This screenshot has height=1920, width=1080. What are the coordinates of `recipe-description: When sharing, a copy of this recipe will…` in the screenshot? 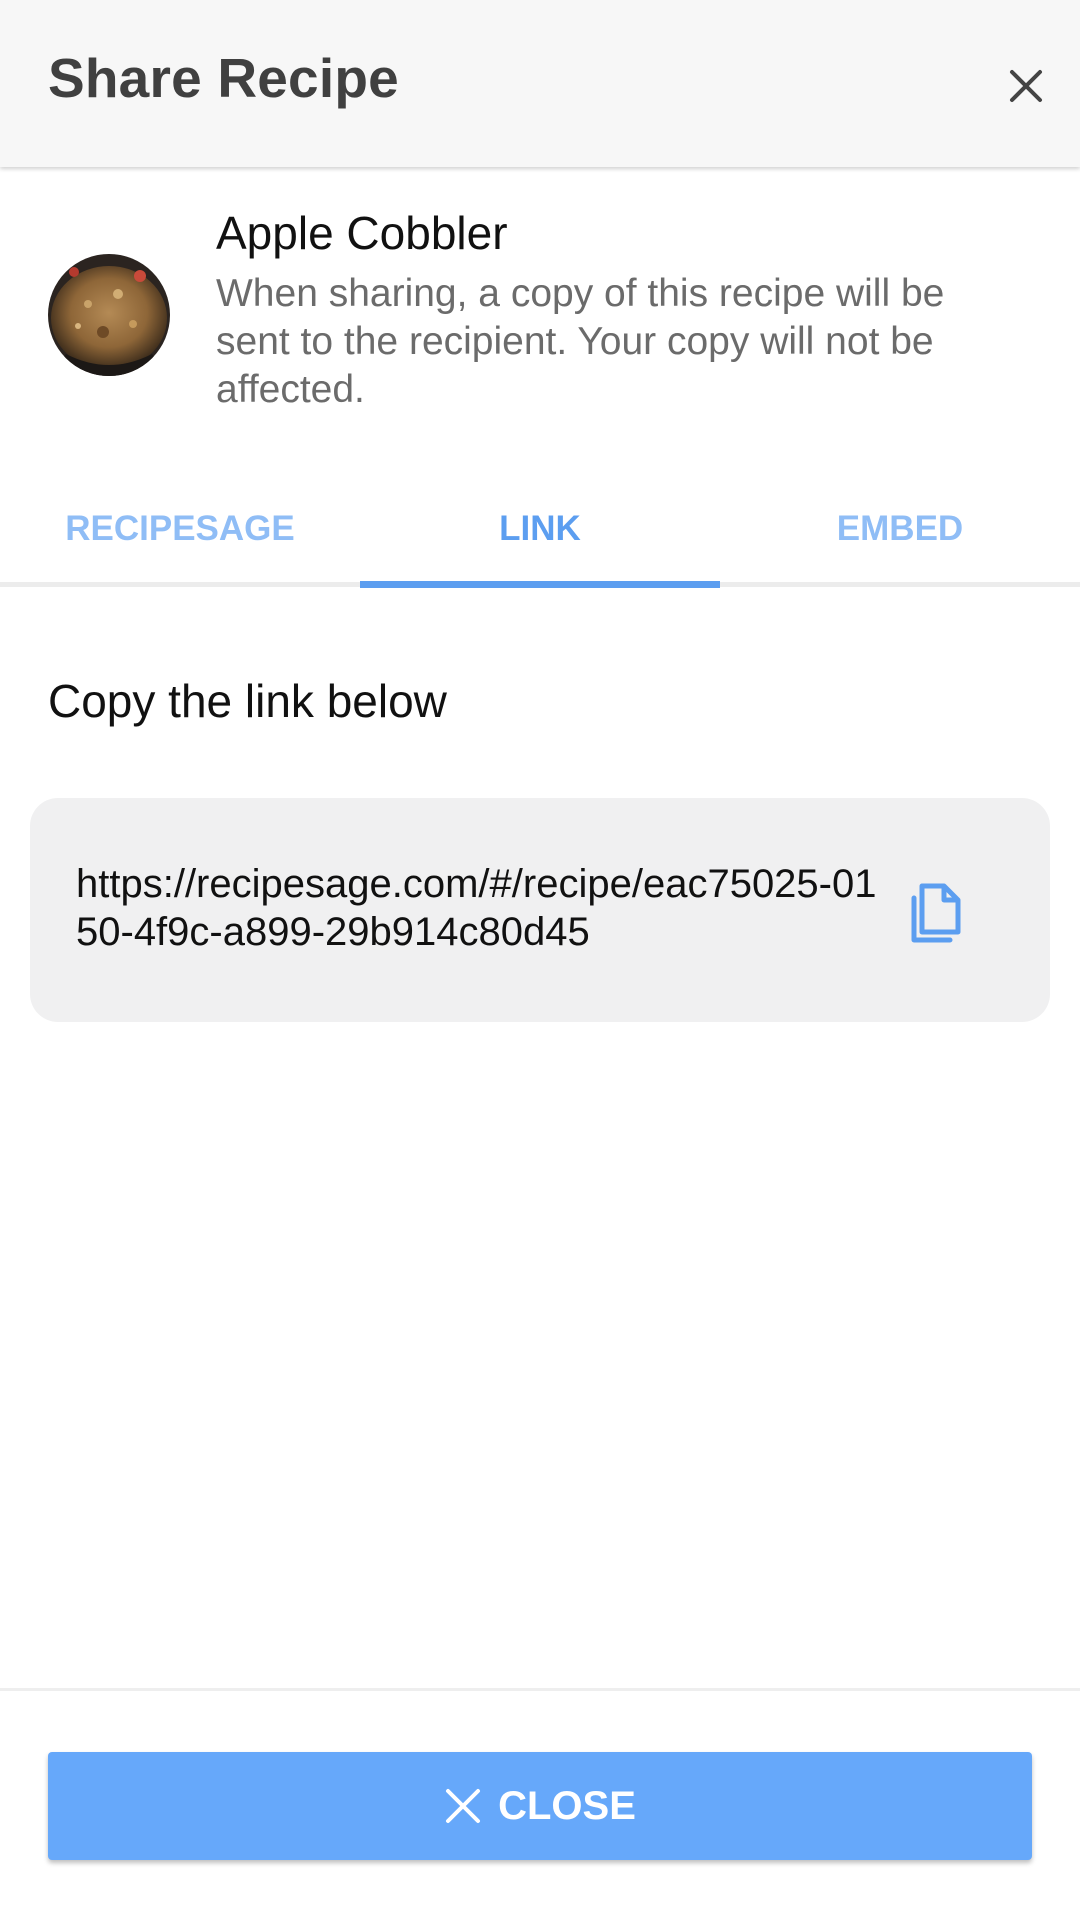 It's located at (580, 341).